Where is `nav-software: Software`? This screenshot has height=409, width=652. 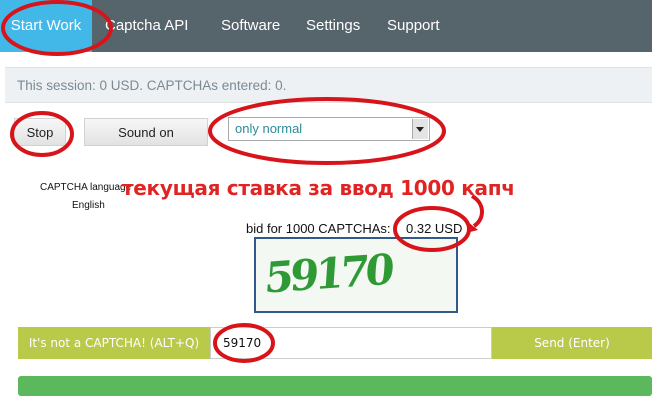
nav-software: Software is located at coordinates (250, 26).